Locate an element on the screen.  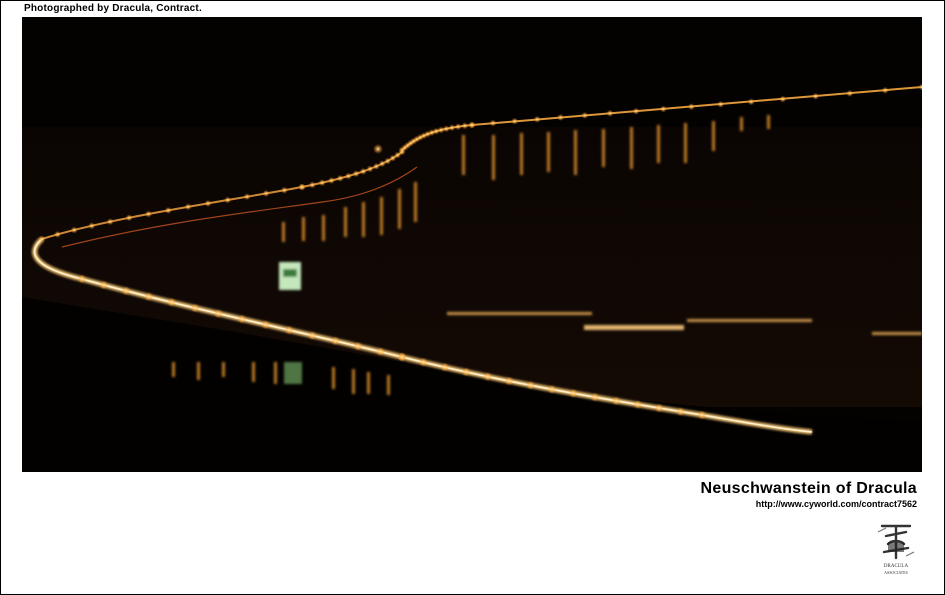
logo-emblem-icon: DRACULA ASSOCIATES is located at coordinates (896, 549).